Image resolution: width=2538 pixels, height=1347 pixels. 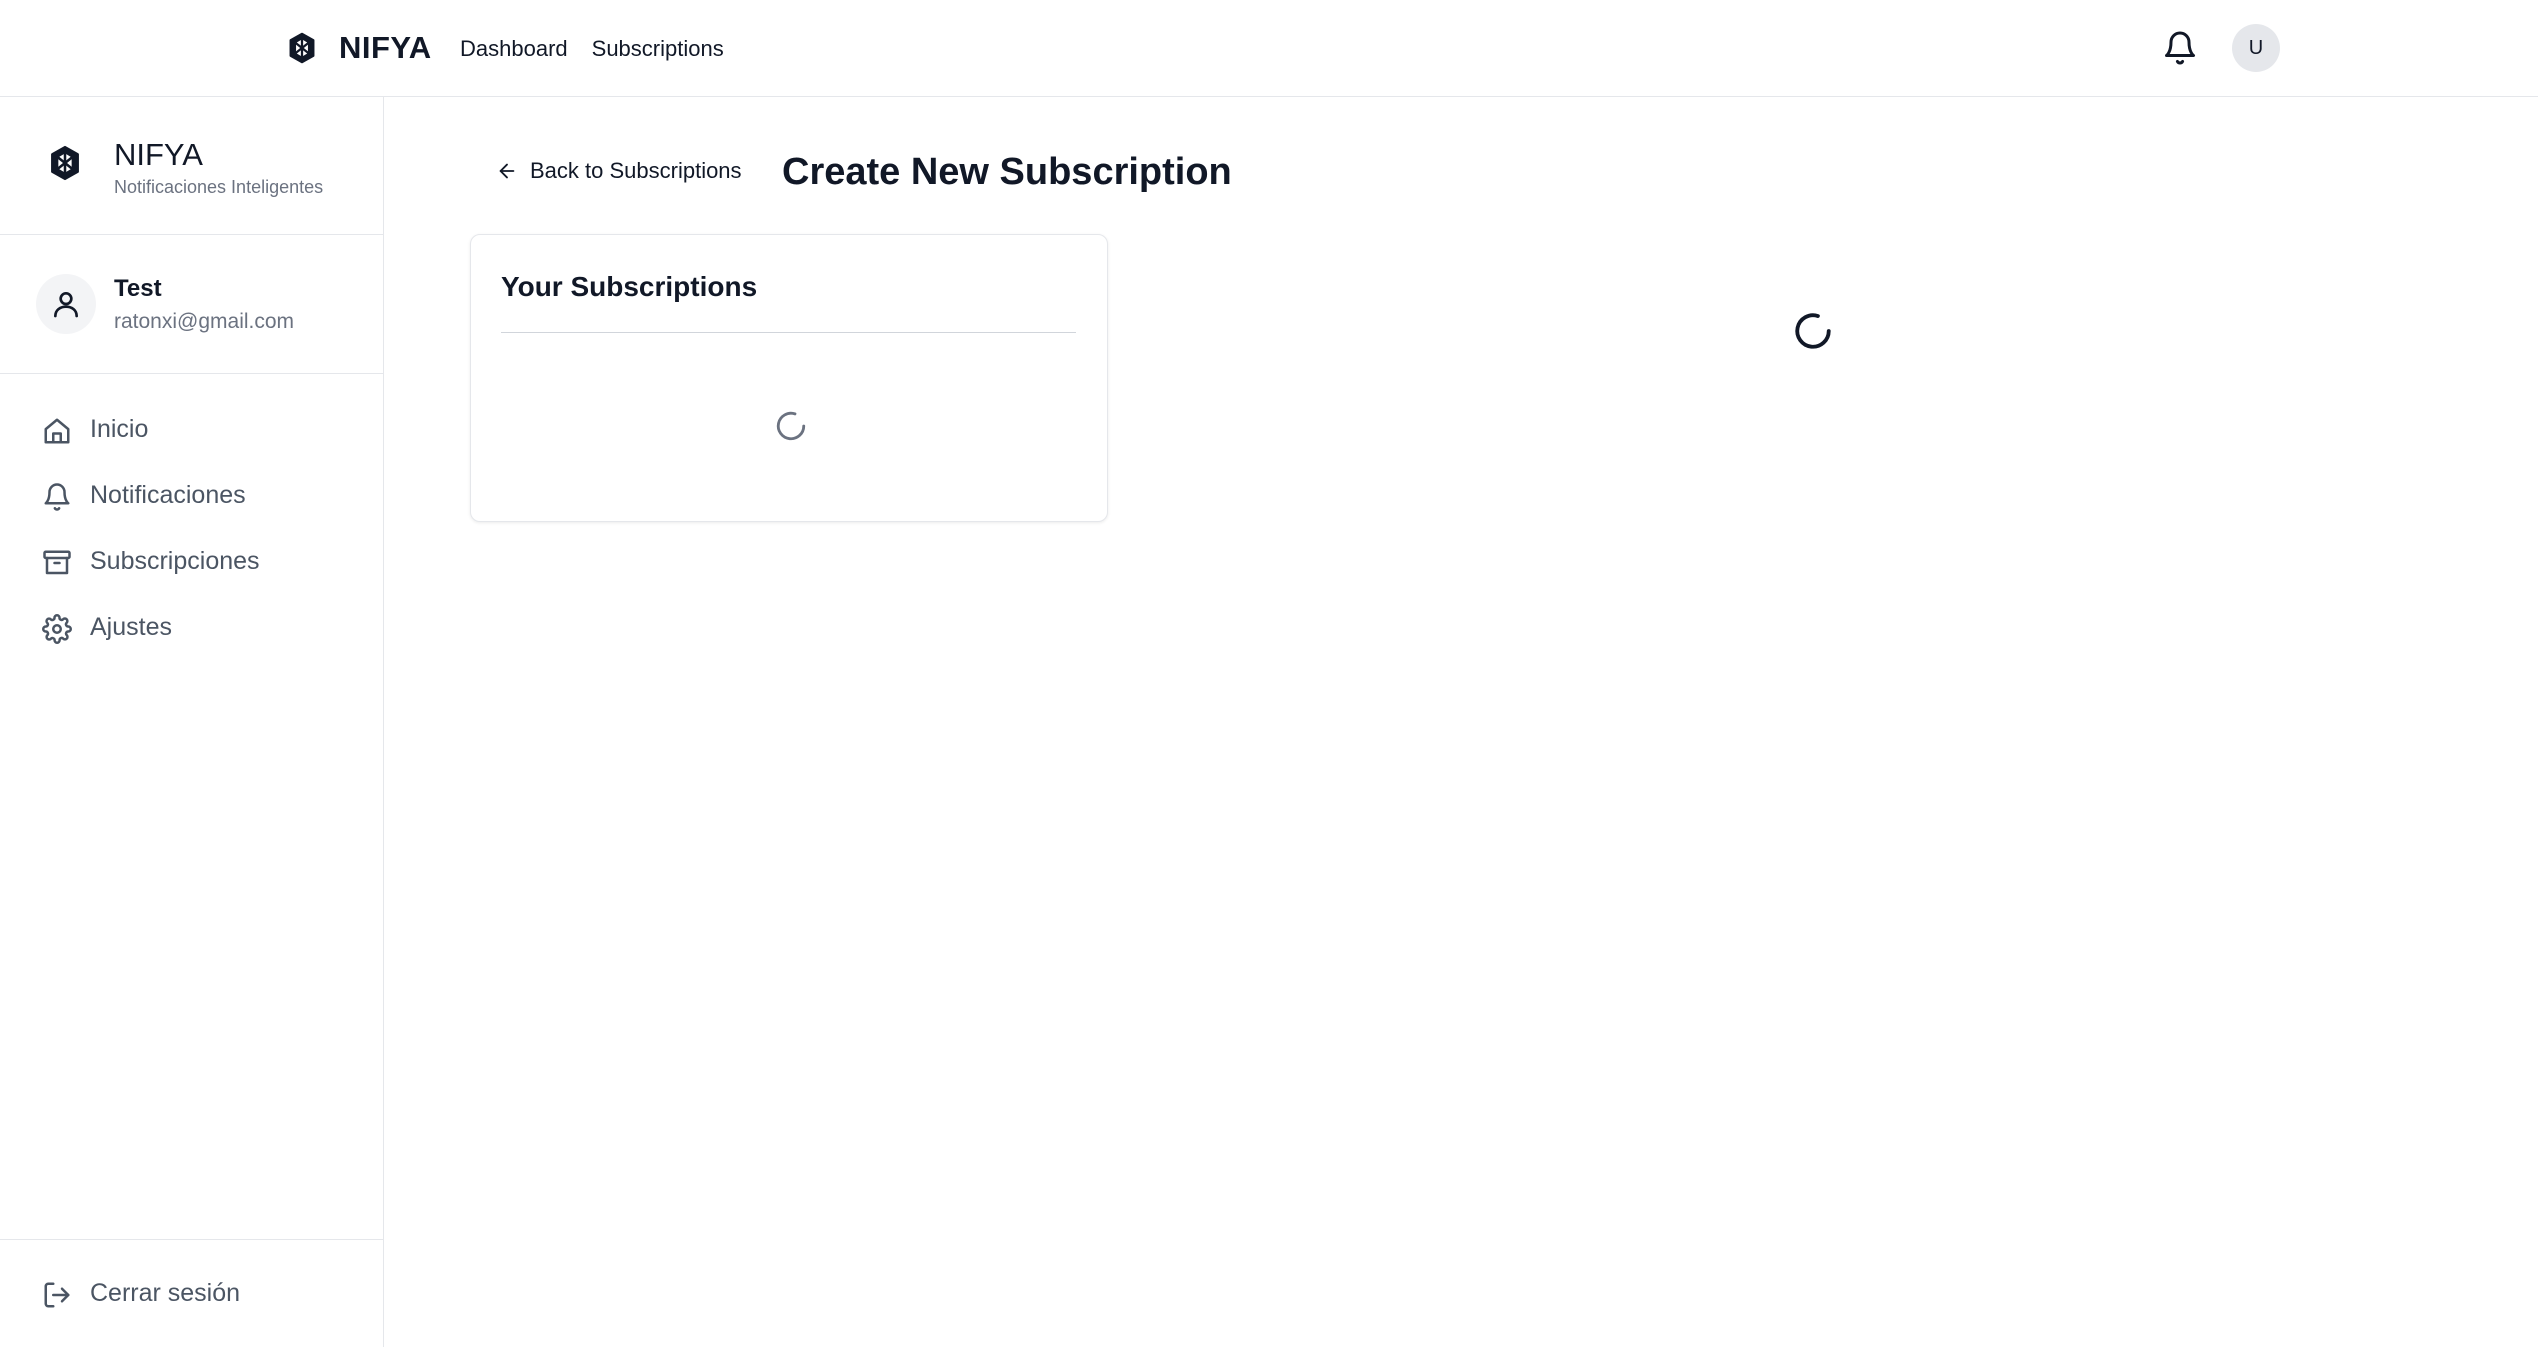 I want to click on top-bar: NIFYA Dashboard Subscriptions U, so click(x=1269, y=48).